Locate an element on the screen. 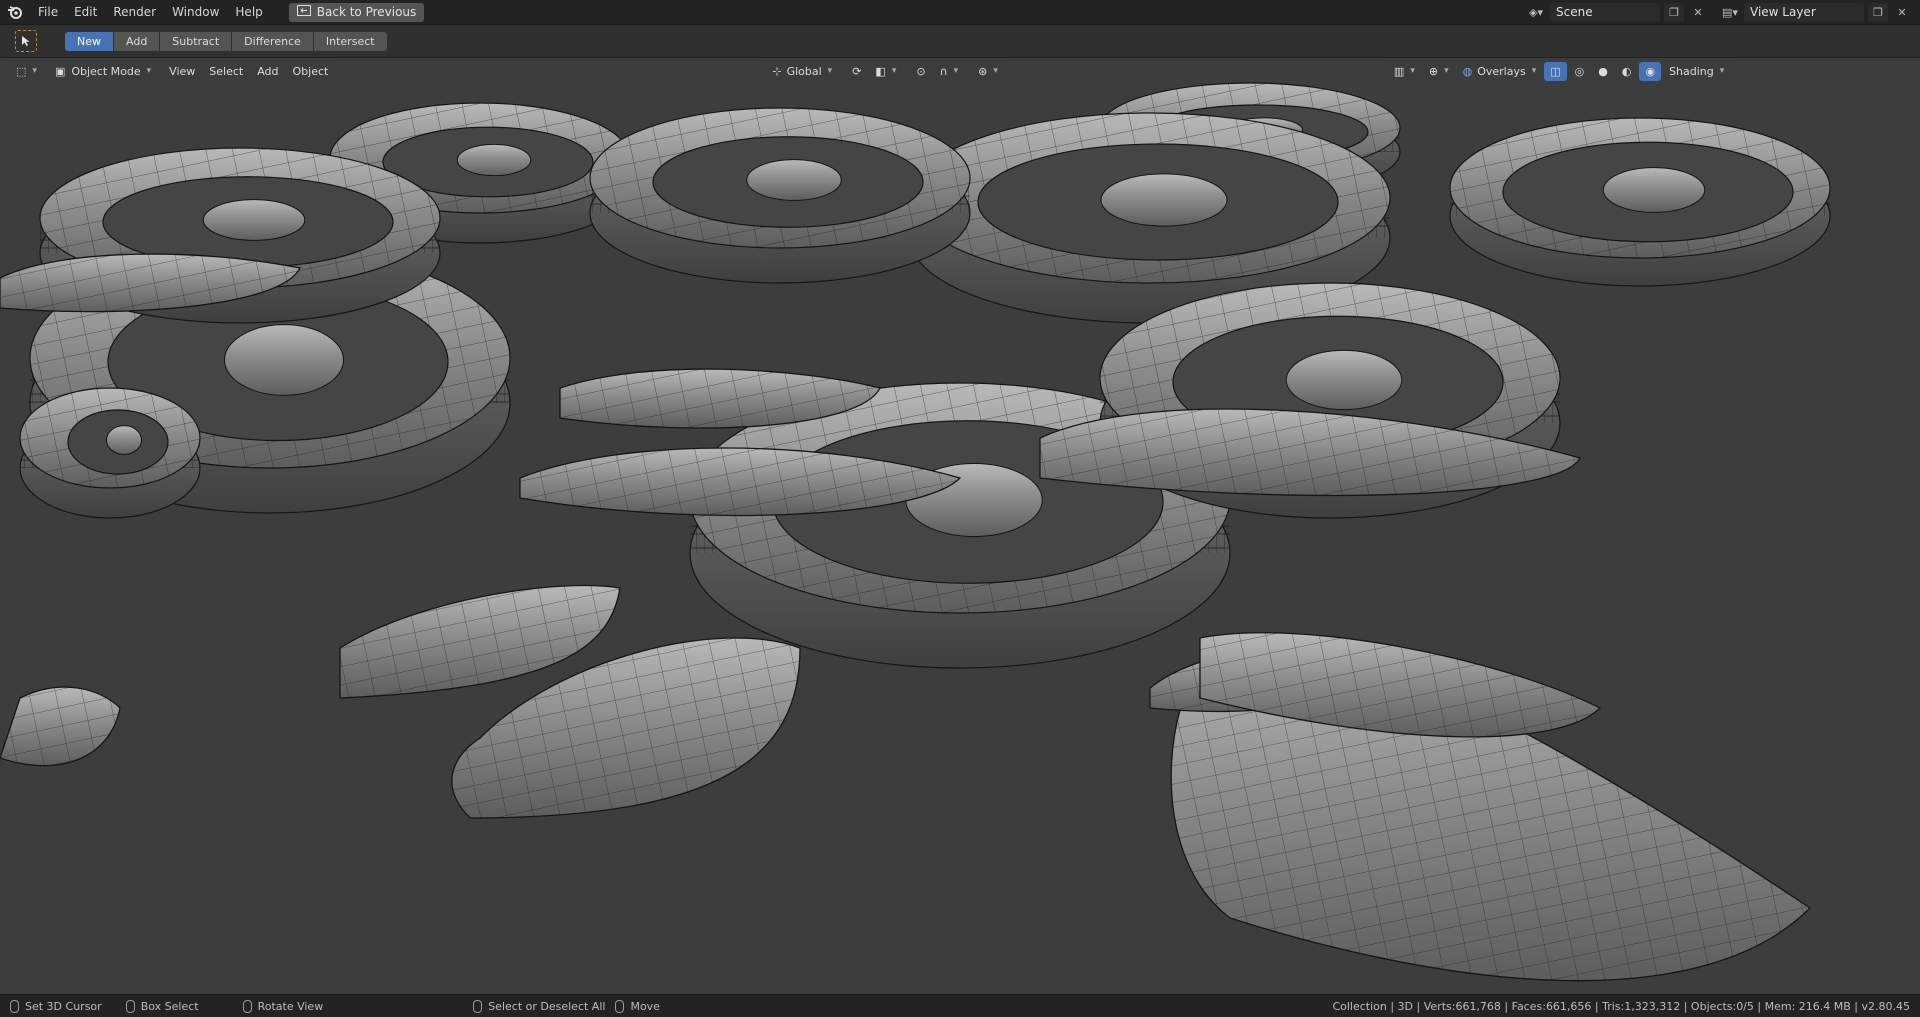 The height and width of the screenshot is (1017, 1920). solid-icon: ● is located at coordinates (1603, 71).